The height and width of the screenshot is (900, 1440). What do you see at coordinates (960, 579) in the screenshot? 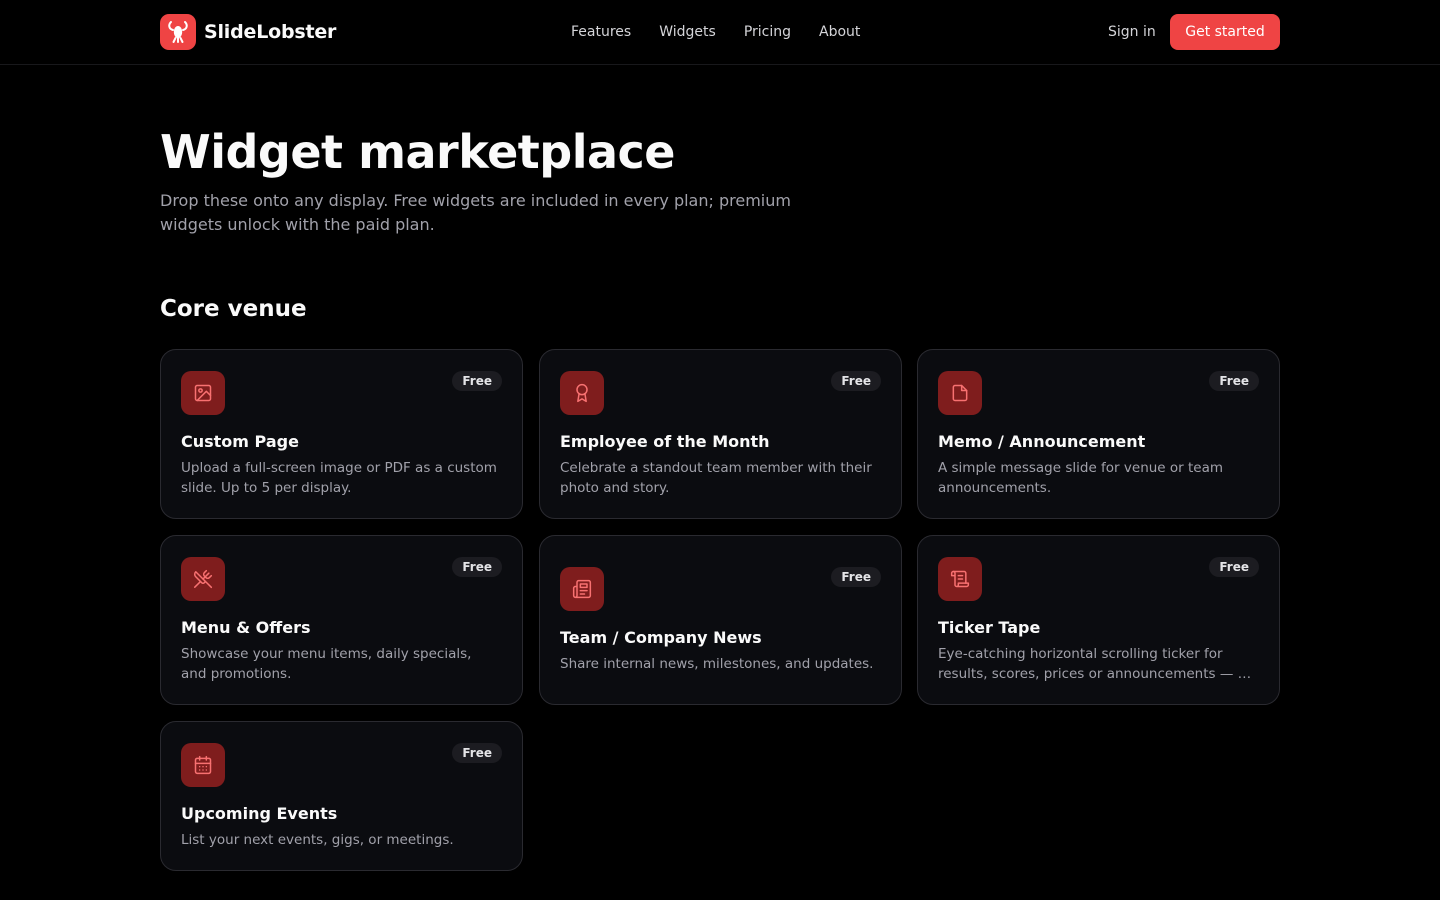
I see `scroll-icon` at bounding box center [960, 579].